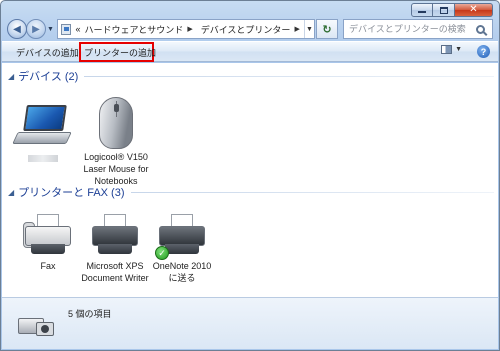 The height and width of the screenshot is (351, 500). I want to click on add-device-button: デバイスの追加, so click(47, 52).